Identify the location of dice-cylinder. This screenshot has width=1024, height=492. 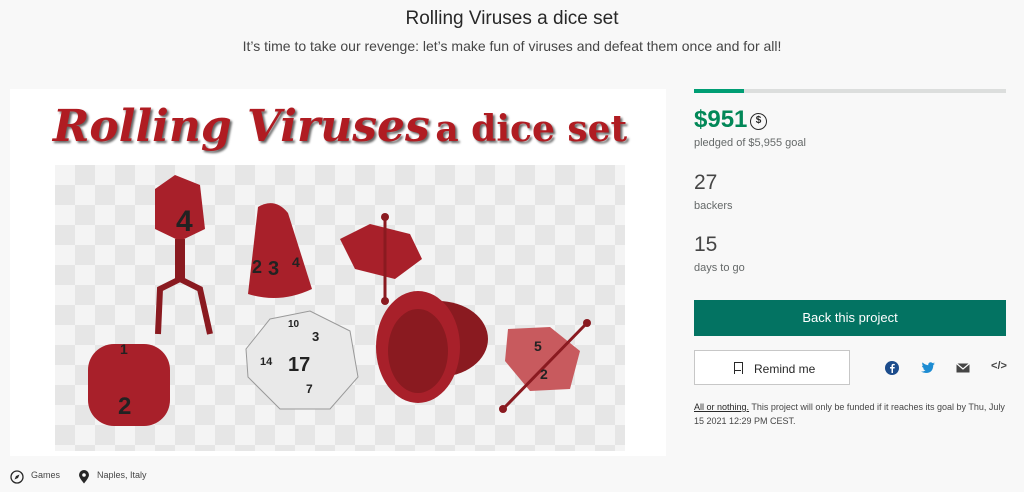
(432, 347).